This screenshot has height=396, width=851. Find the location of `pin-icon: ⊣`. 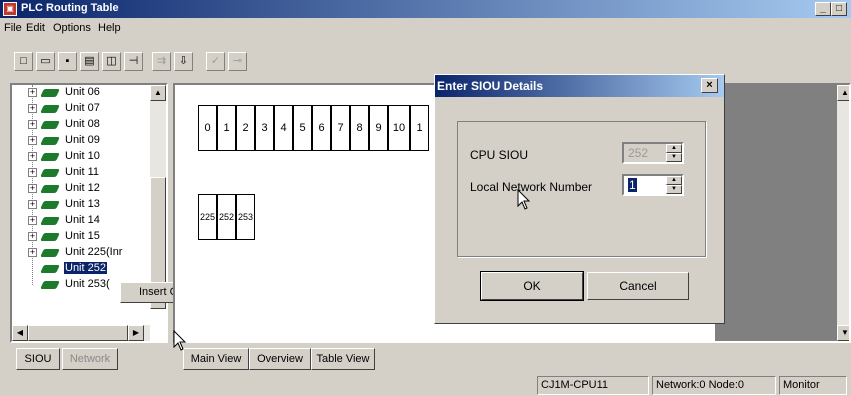

pin-icon: ⊣ is located at coordinates (133, 61).